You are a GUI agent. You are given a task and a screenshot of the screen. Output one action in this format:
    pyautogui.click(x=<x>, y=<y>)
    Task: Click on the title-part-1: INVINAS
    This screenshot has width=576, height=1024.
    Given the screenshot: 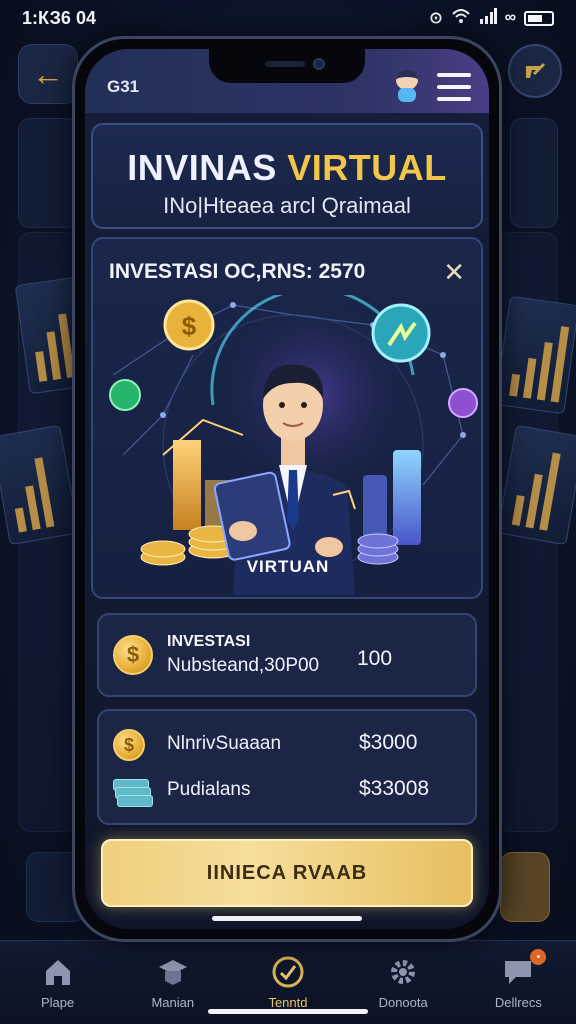 What is the action you would take?
    pyautogui.click(x=202, y=167)
    